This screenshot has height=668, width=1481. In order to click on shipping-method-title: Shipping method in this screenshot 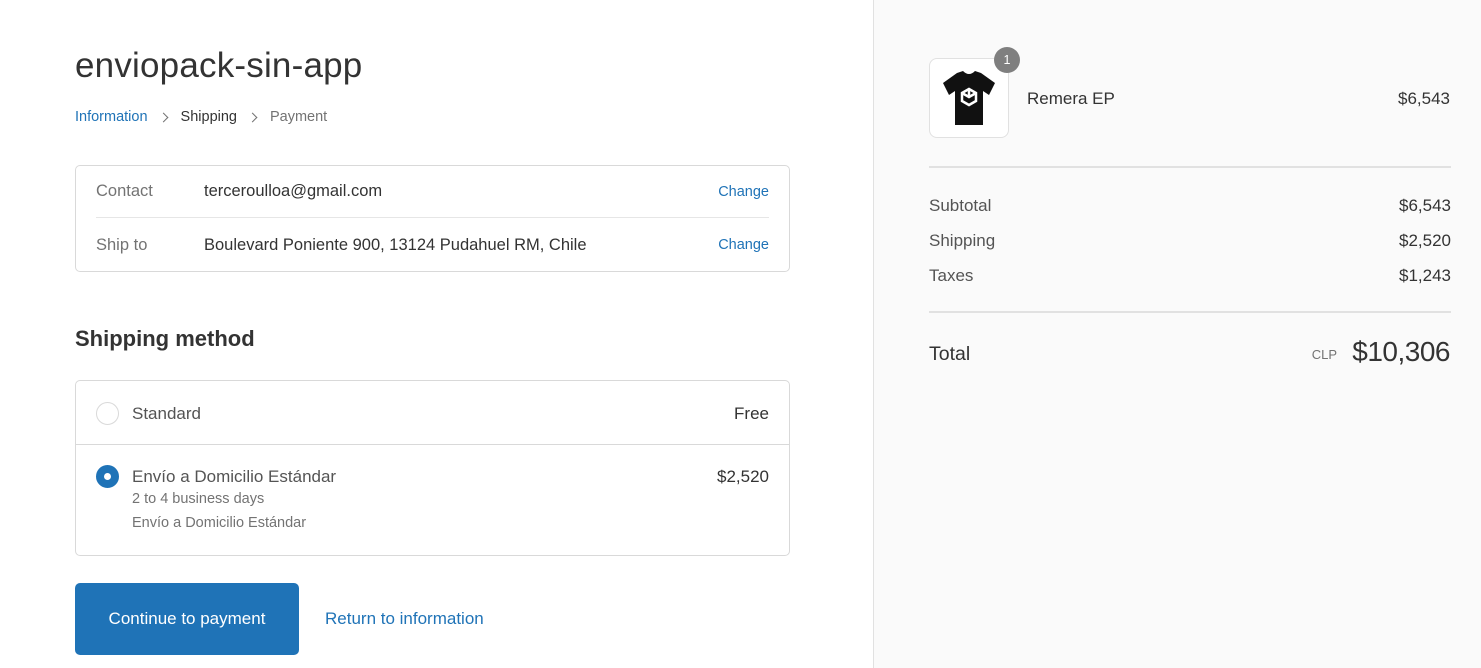, I will do `click(165, 338)`.